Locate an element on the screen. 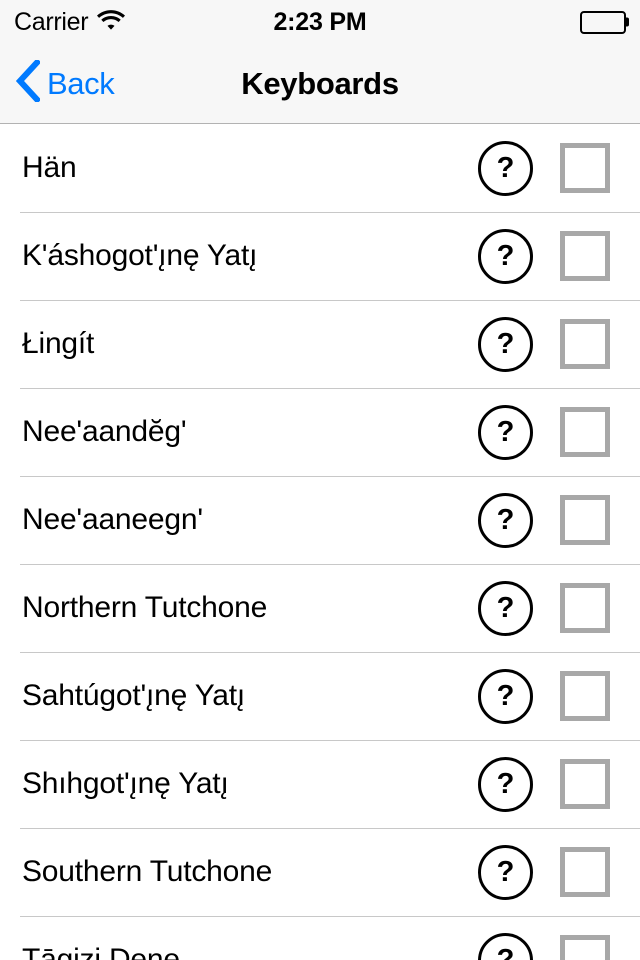 The image size is (640, 960). language-name-label: Nee'aaneegn' is located at coordinates (112, 519).